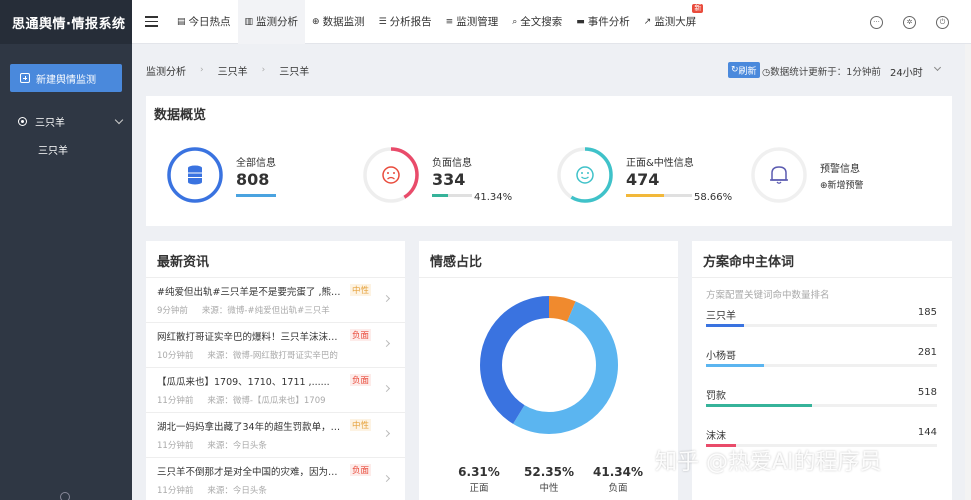 The height and width of the screenshot is (500, 971). Describe the element at coordinates (744, 70) in the screenshot. I see `refresh-button: ↻ 刷新` at that location.